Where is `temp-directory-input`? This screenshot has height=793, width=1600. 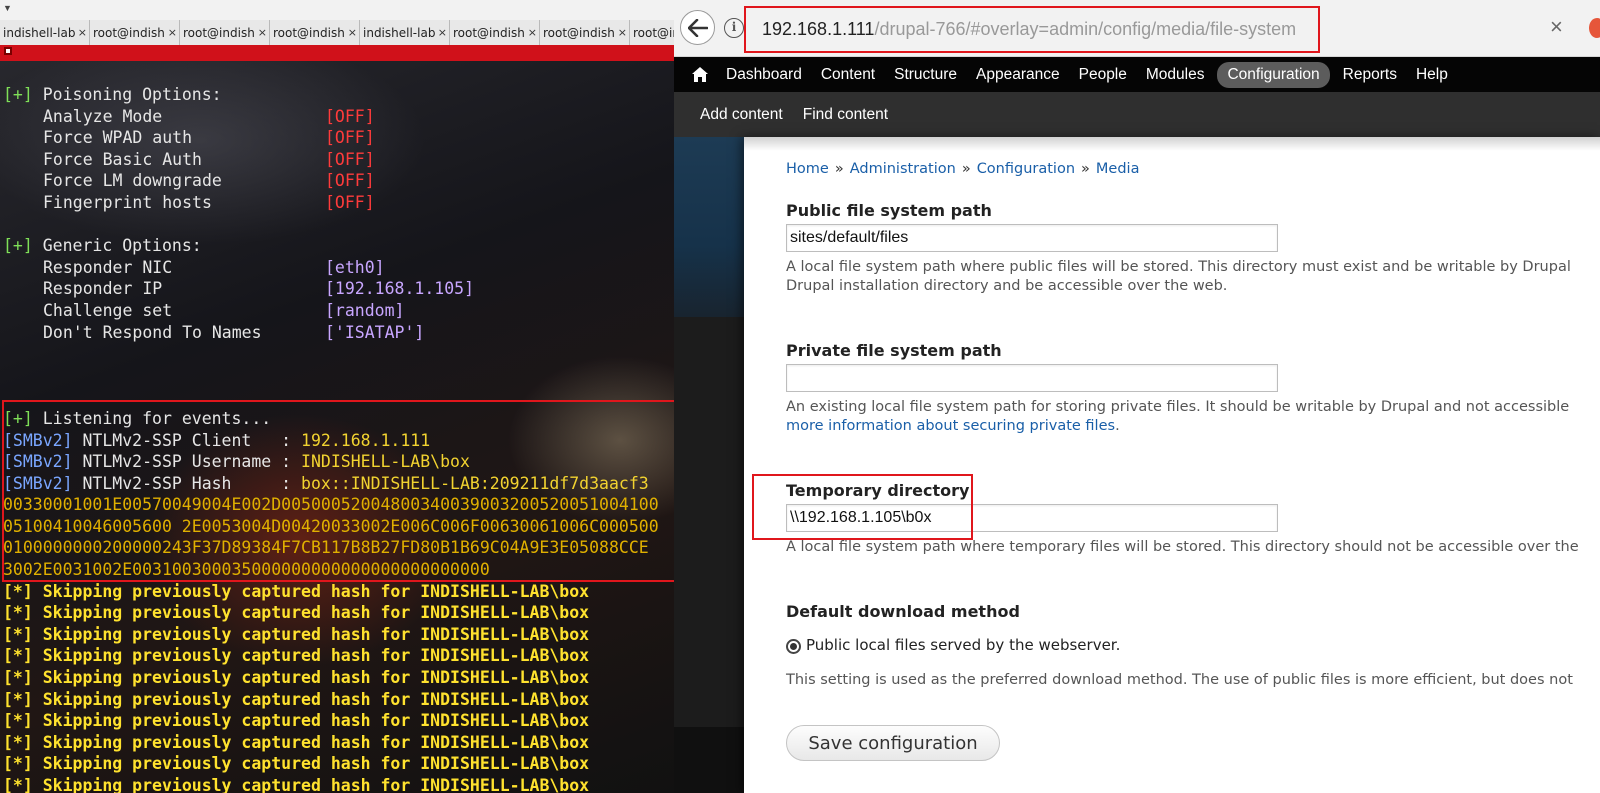 temp-directory-input is located at coordinates (1032, 518).